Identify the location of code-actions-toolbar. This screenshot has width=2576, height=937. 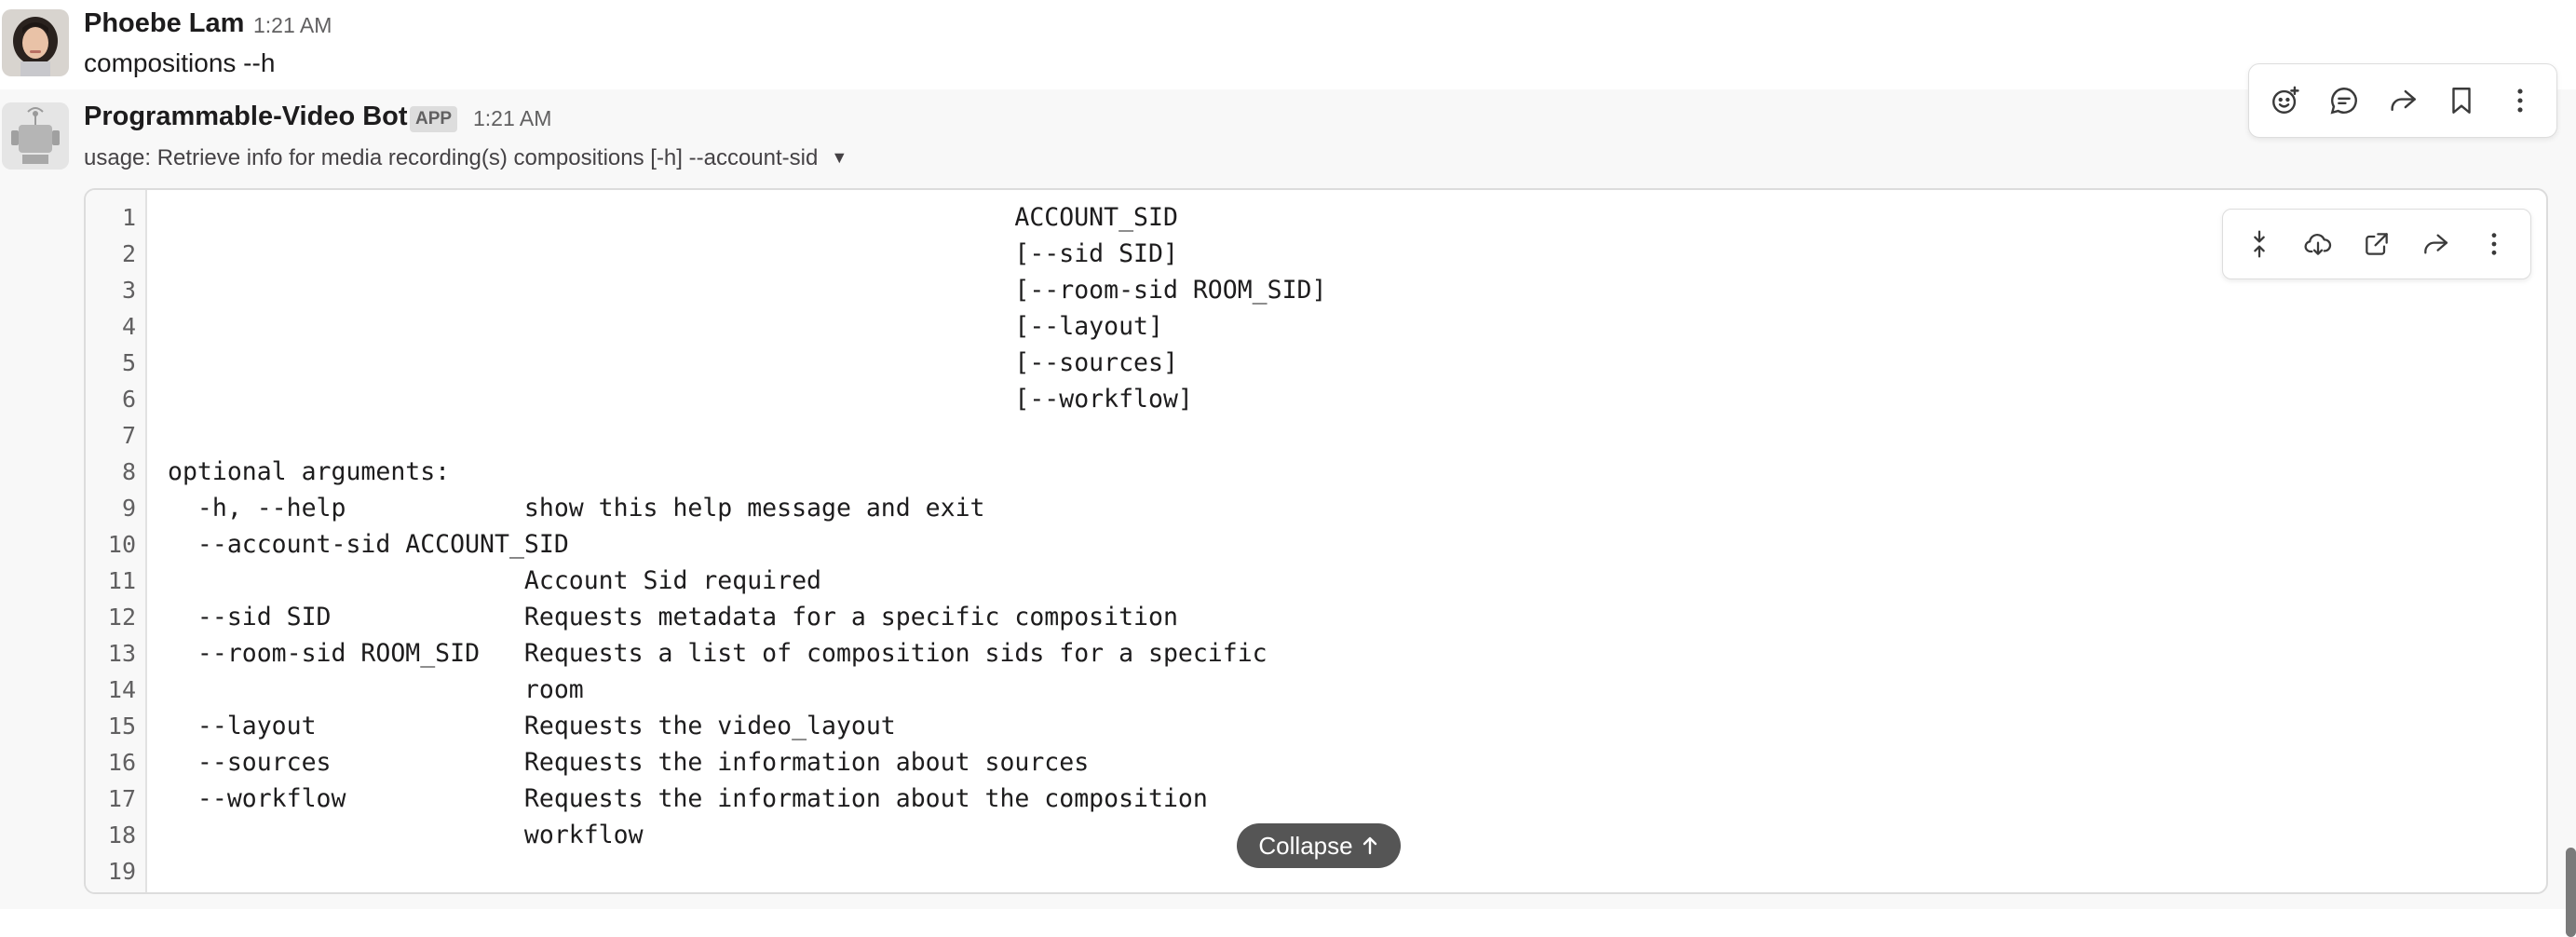
(2376, 244).